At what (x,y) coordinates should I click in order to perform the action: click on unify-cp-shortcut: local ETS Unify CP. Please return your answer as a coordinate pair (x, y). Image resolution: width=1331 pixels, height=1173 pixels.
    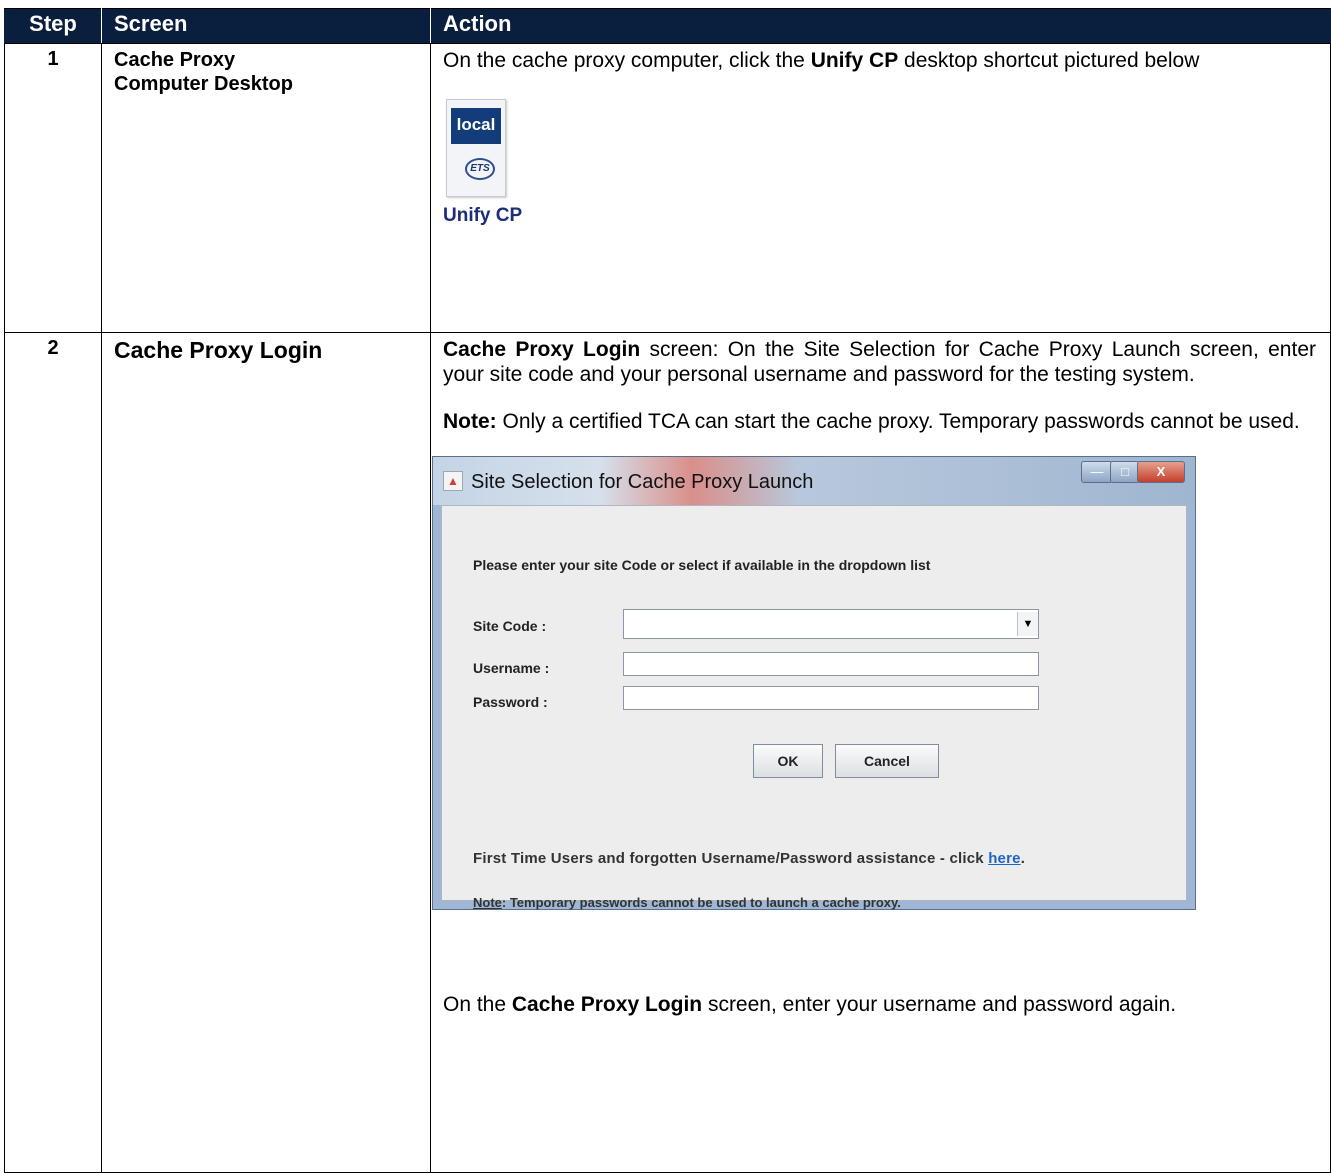
    Looking at the image, I should click on (503, 163).